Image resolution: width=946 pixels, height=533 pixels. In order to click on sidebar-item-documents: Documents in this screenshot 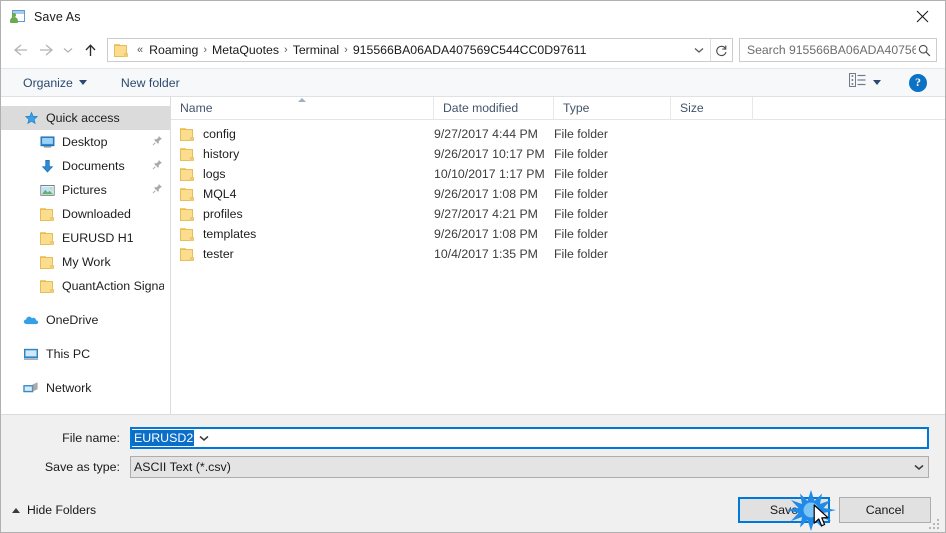, I will do `click(85, 166)`.